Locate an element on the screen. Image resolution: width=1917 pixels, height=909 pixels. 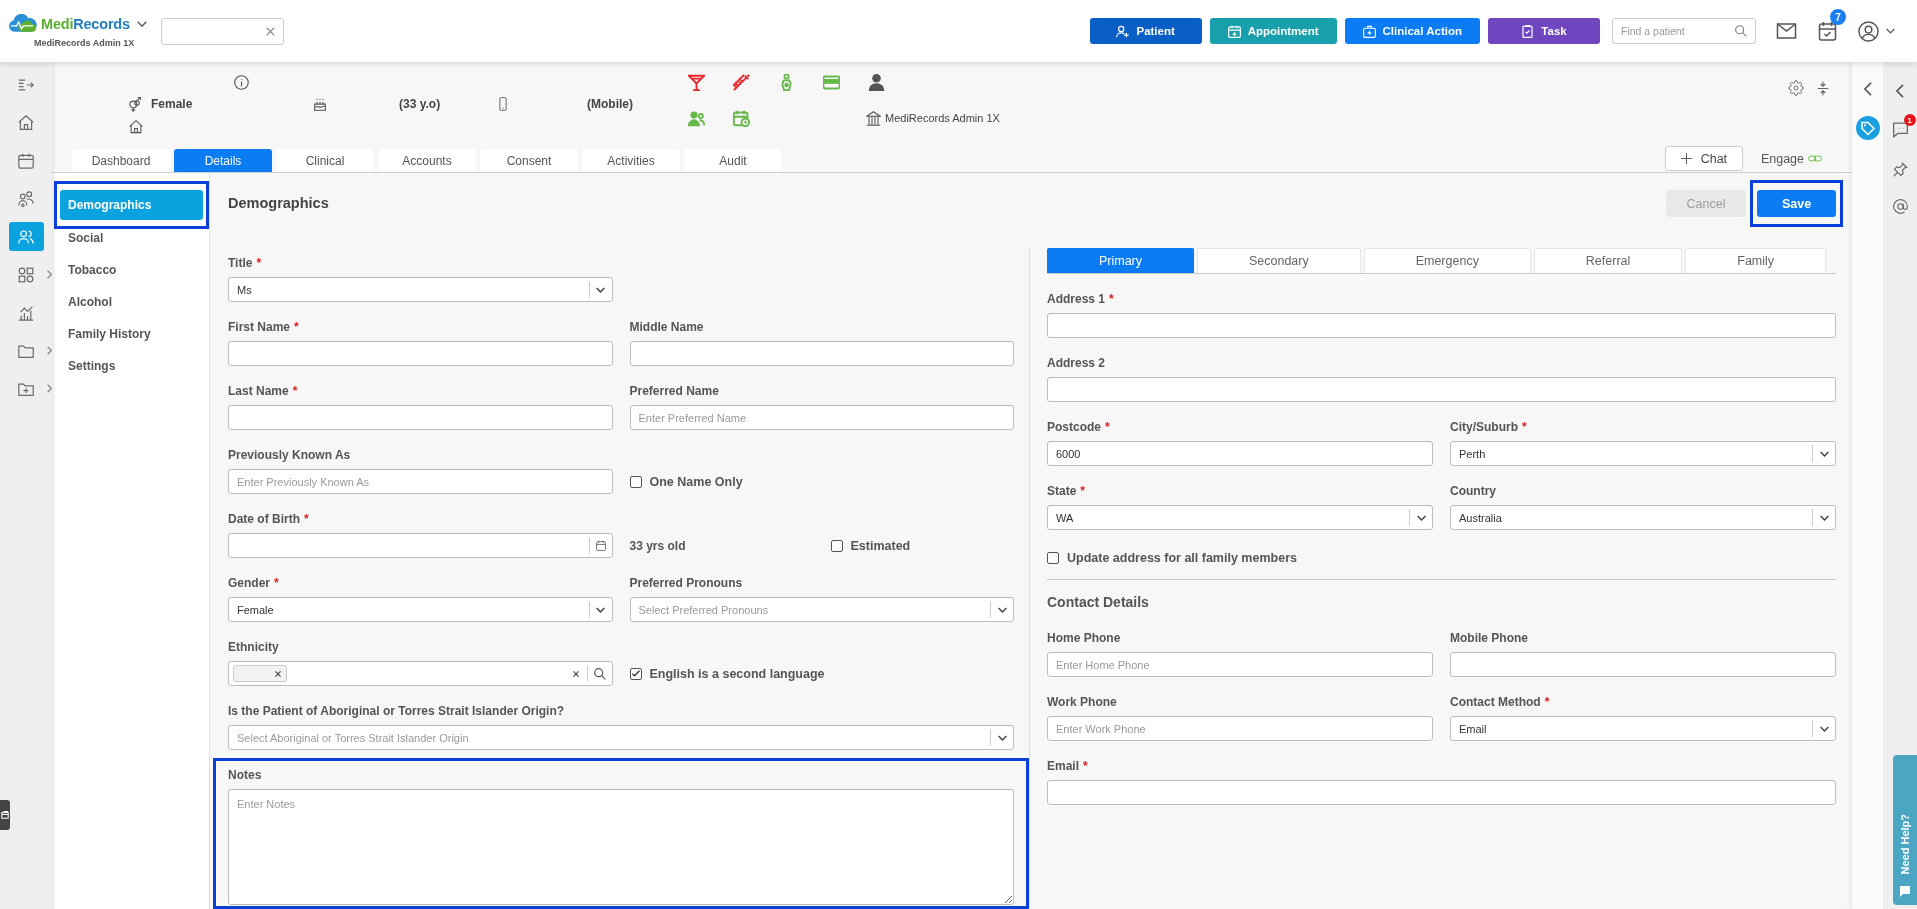
collapse-icon is located at coordinates (1823, 88).